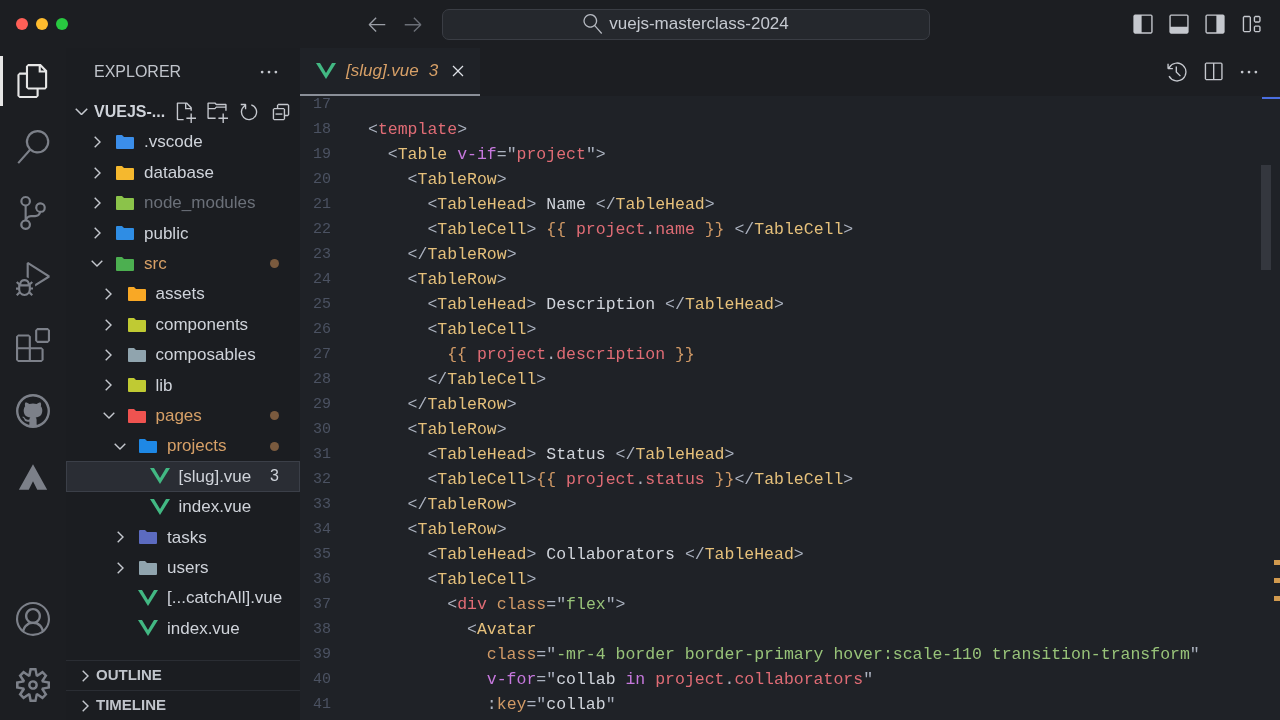 This screenshot has height=720, width=1280. Describe the element at coordinates (322, 205) in the screenshot. I see `line-number: 21` at that location.